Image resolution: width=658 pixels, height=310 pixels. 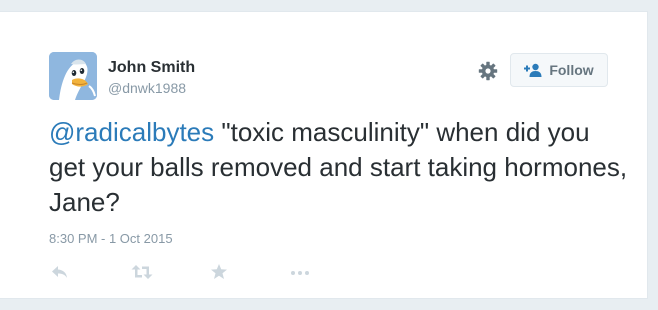 I want to click on seagull-avatar-image, so click(x=73, y=76).